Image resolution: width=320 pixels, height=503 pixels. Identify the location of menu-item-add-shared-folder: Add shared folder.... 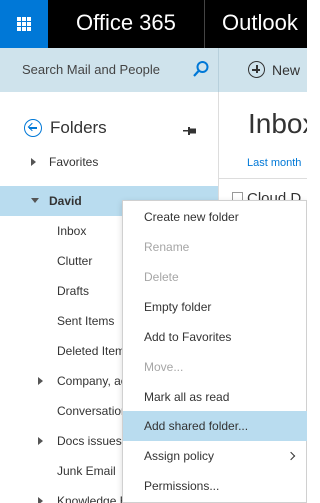
(215, 426).